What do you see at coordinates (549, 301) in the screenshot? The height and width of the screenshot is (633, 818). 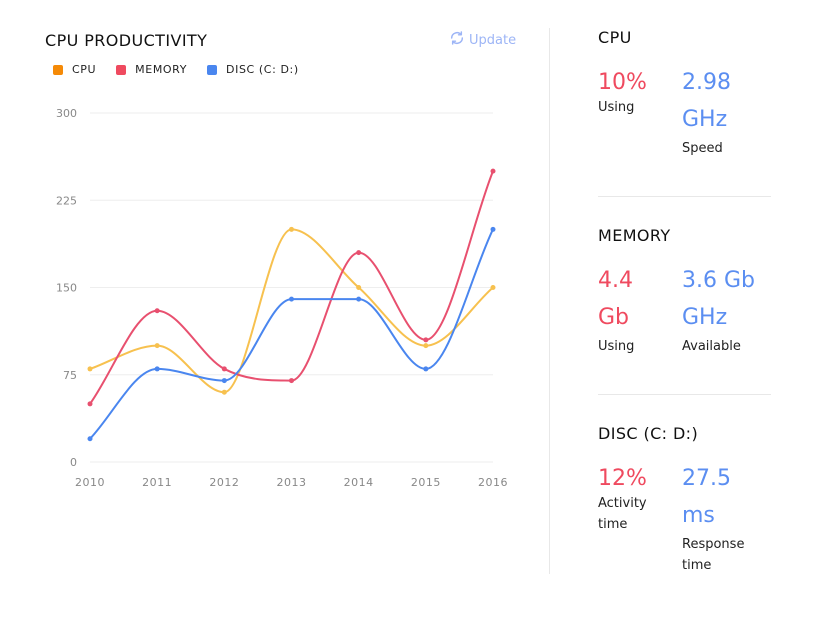 I see `panel-divider` at bounding box center [549, 301].